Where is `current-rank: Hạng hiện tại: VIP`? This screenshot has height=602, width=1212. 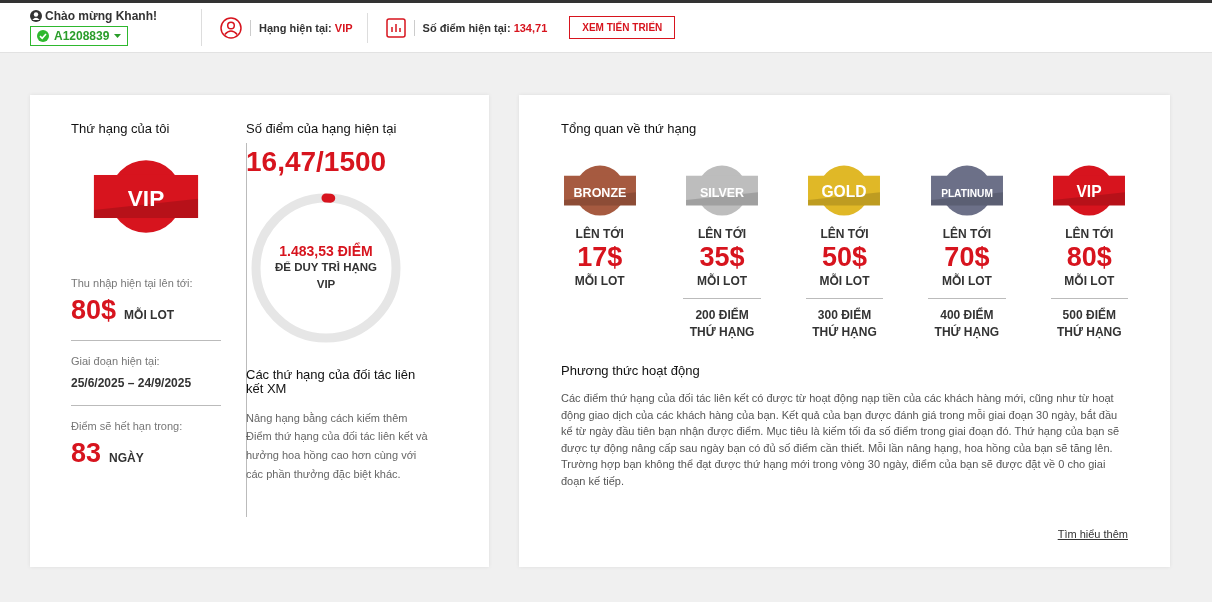
current-rank: Hạng hiện tại: VIP is located at coordinates (306, 27).